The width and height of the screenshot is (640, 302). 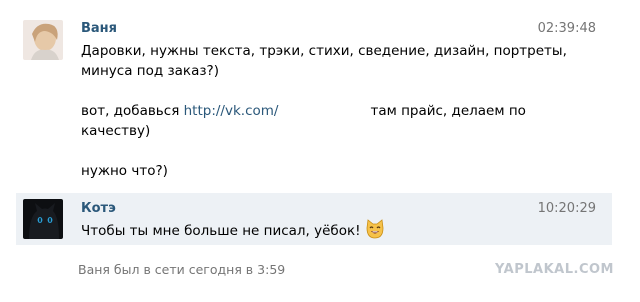 I want to click on message-link: http://vk.com/, so click(x=231, y=111).